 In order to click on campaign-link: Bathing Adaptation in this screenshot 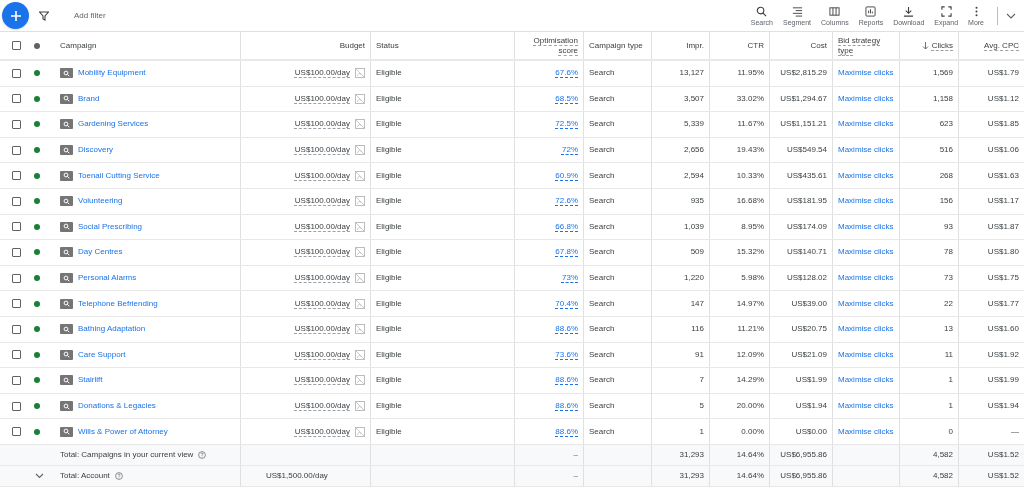, I will do `click(112, 329)`.